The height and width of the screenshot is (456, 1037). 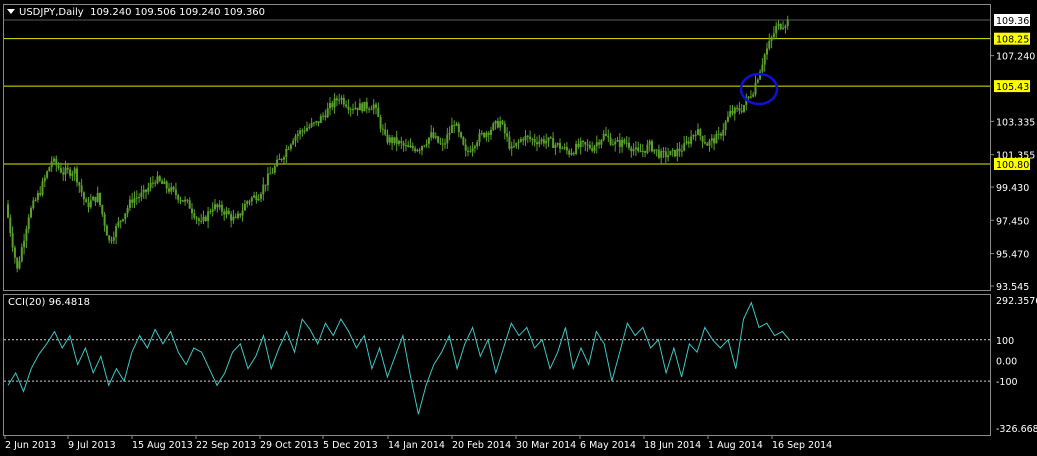 I want to click on time-label: 9 Jul 2013, so click(x=92, y=445).